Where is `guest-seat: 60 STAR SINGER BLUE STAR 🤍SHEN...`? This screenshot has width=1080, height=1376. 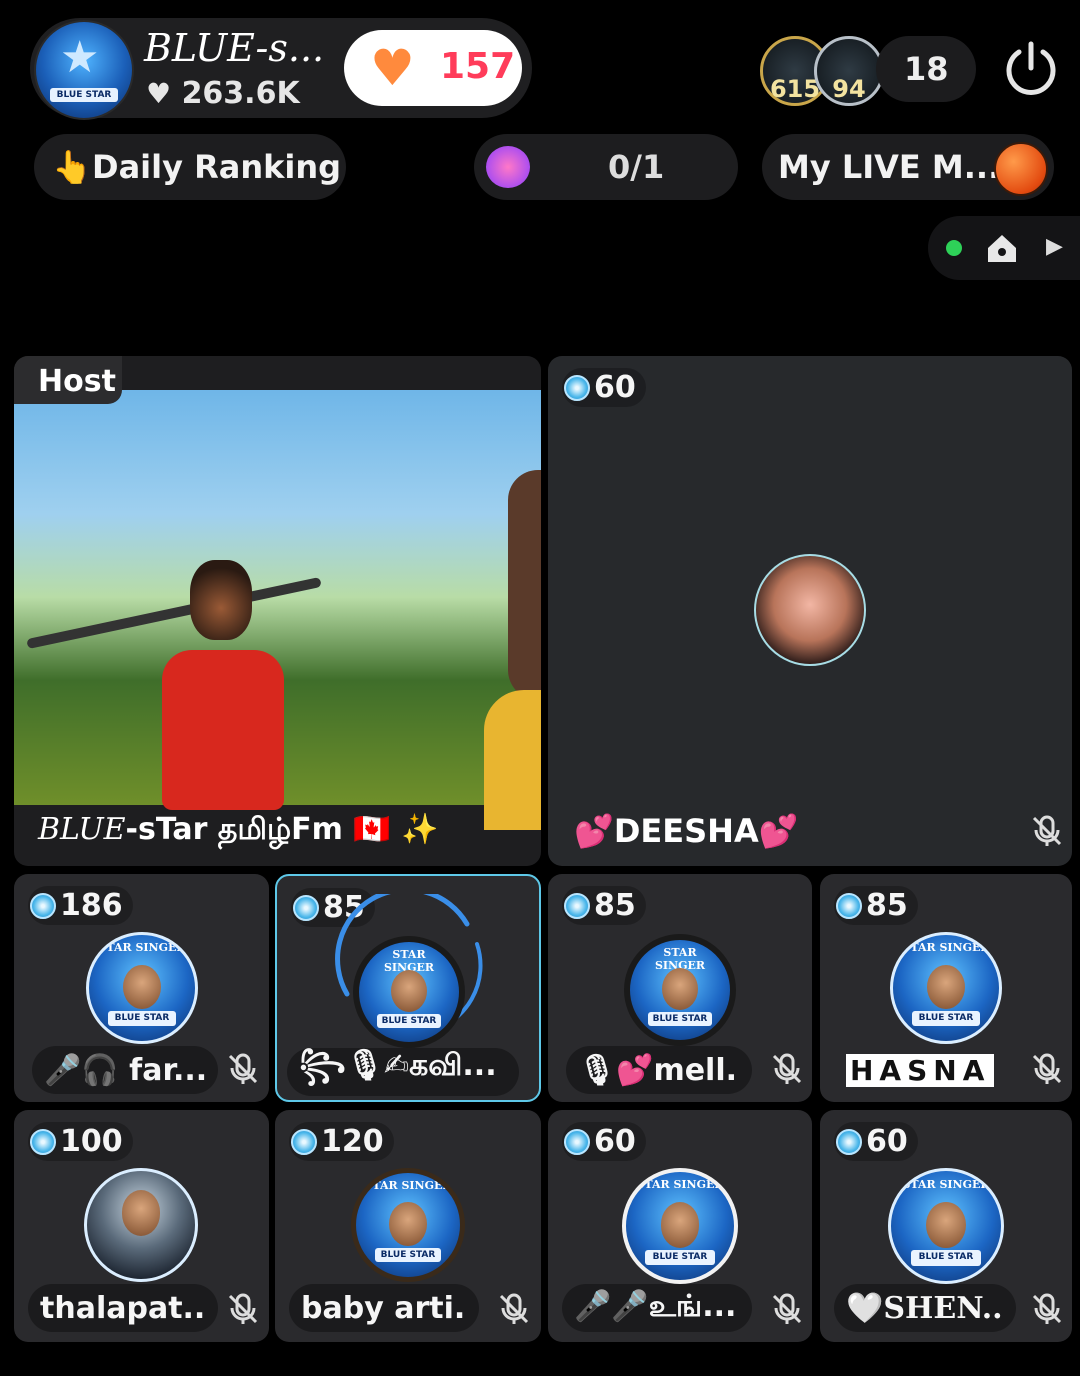 guest-seat: 60 STAR SINGER BLUE STAR 🤍SHEN... is located at coordinates (946, 1226).